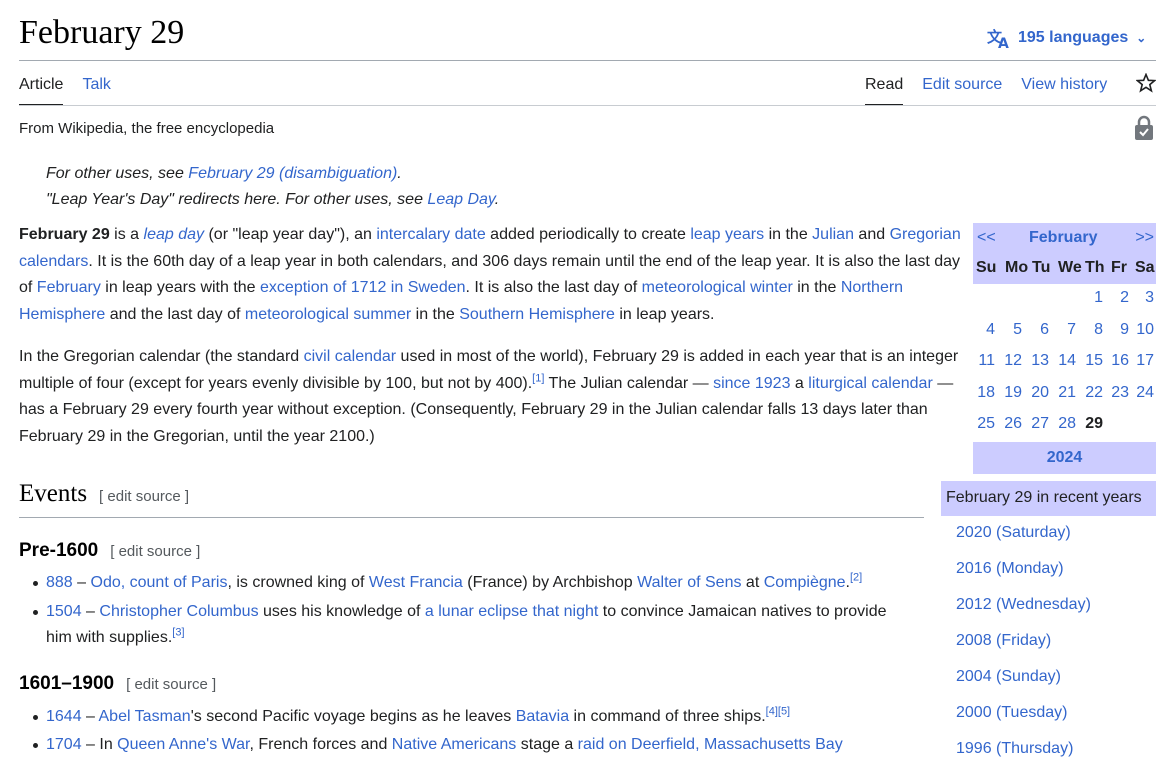  What do you see at coordinates (144, 496) in the screenshot?
I see `events-edit-source: [ edit source ]` at bounding box center [144, 496].